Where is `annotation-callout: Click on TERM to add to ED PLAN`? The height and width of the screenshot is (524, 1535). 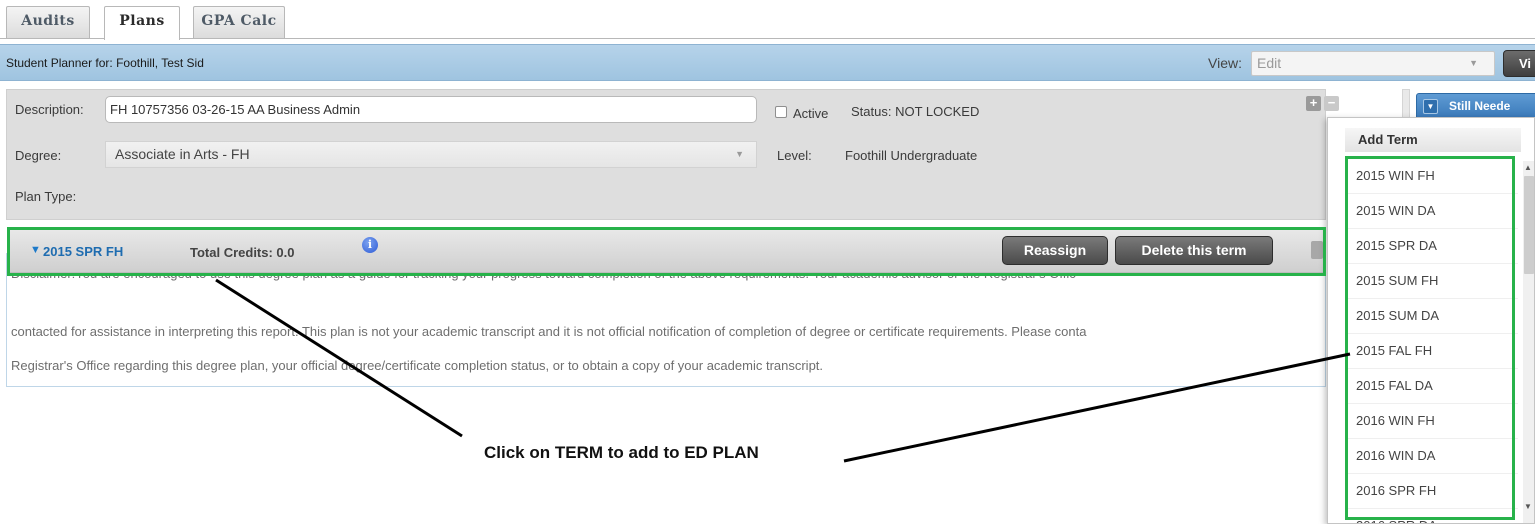 annotation-callout: Click on TERM to add to ED PLAN is located at coordinates (621, 452).